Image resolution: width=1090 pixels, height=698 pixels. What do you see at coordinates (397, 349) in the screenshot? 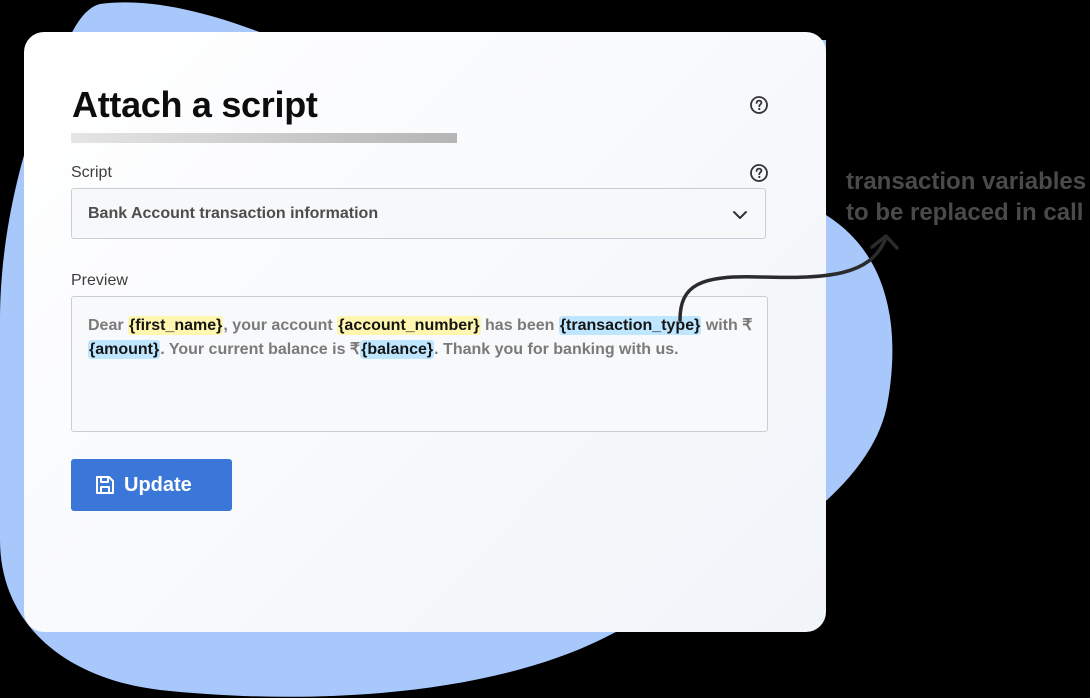
I see `variable-balance: {balance}` at bounding box center [397, 349].